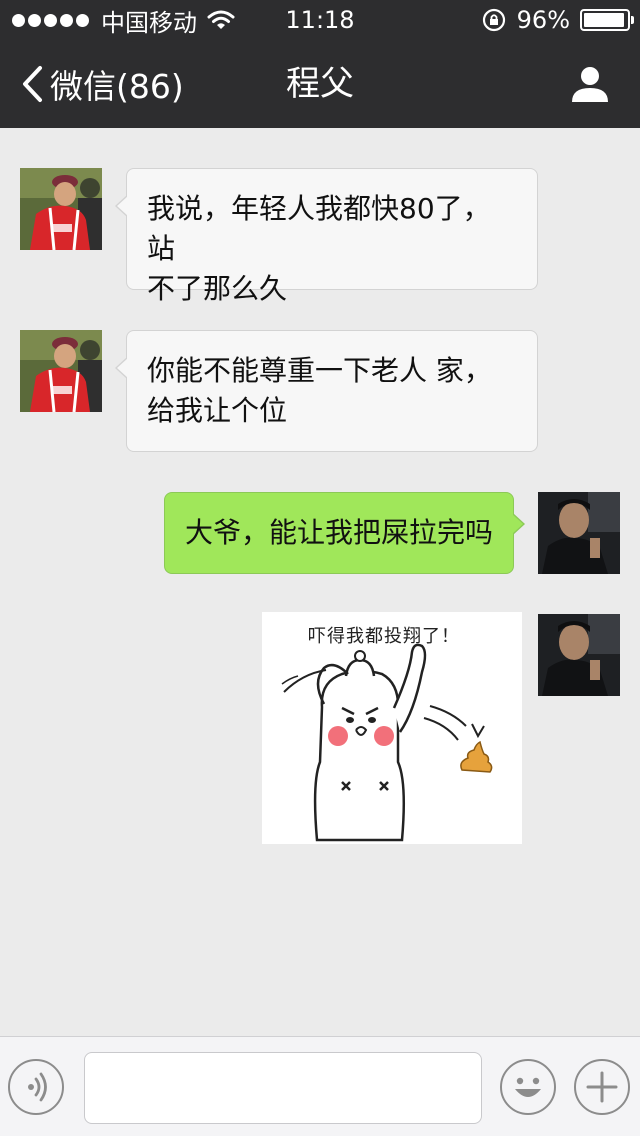 The image size is (640, 1136). Describe the element at coordinates (607, 20) in the screenshot. I see `battery-icon` at that location.